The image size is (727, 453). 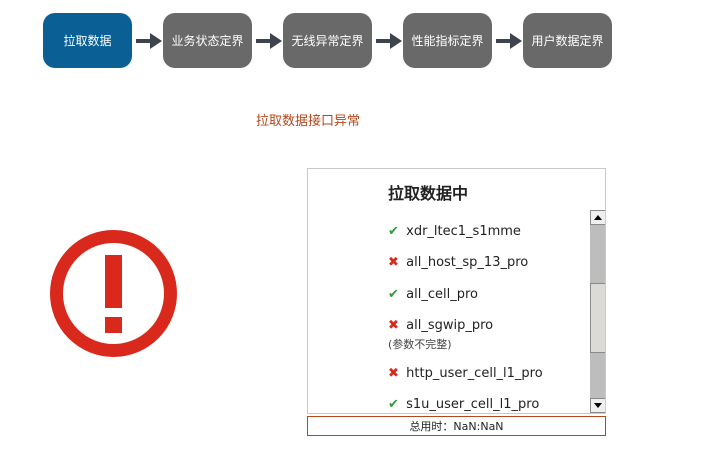 I want to click on list-item: ✖ http_user_cell_l1_pro, so click(x=465, y=373).